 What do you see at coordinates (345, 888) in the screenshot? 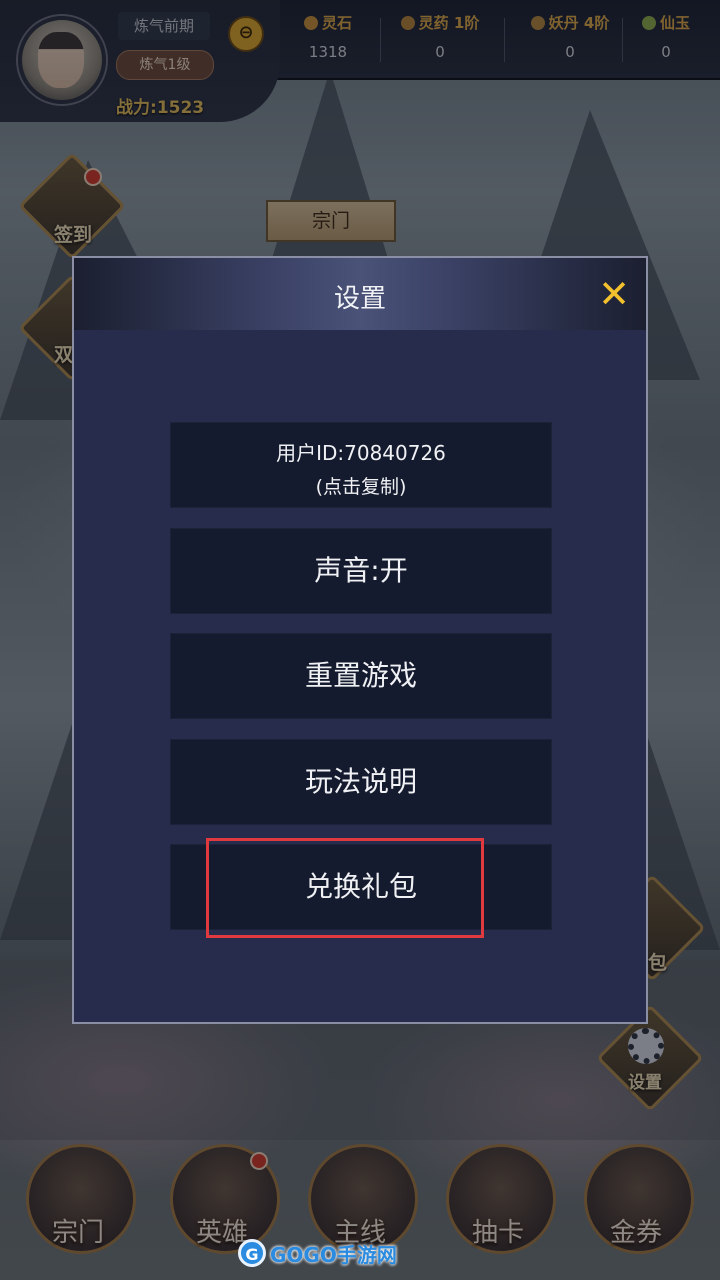
I see `highlight-box` at bounding box center [345, 888].